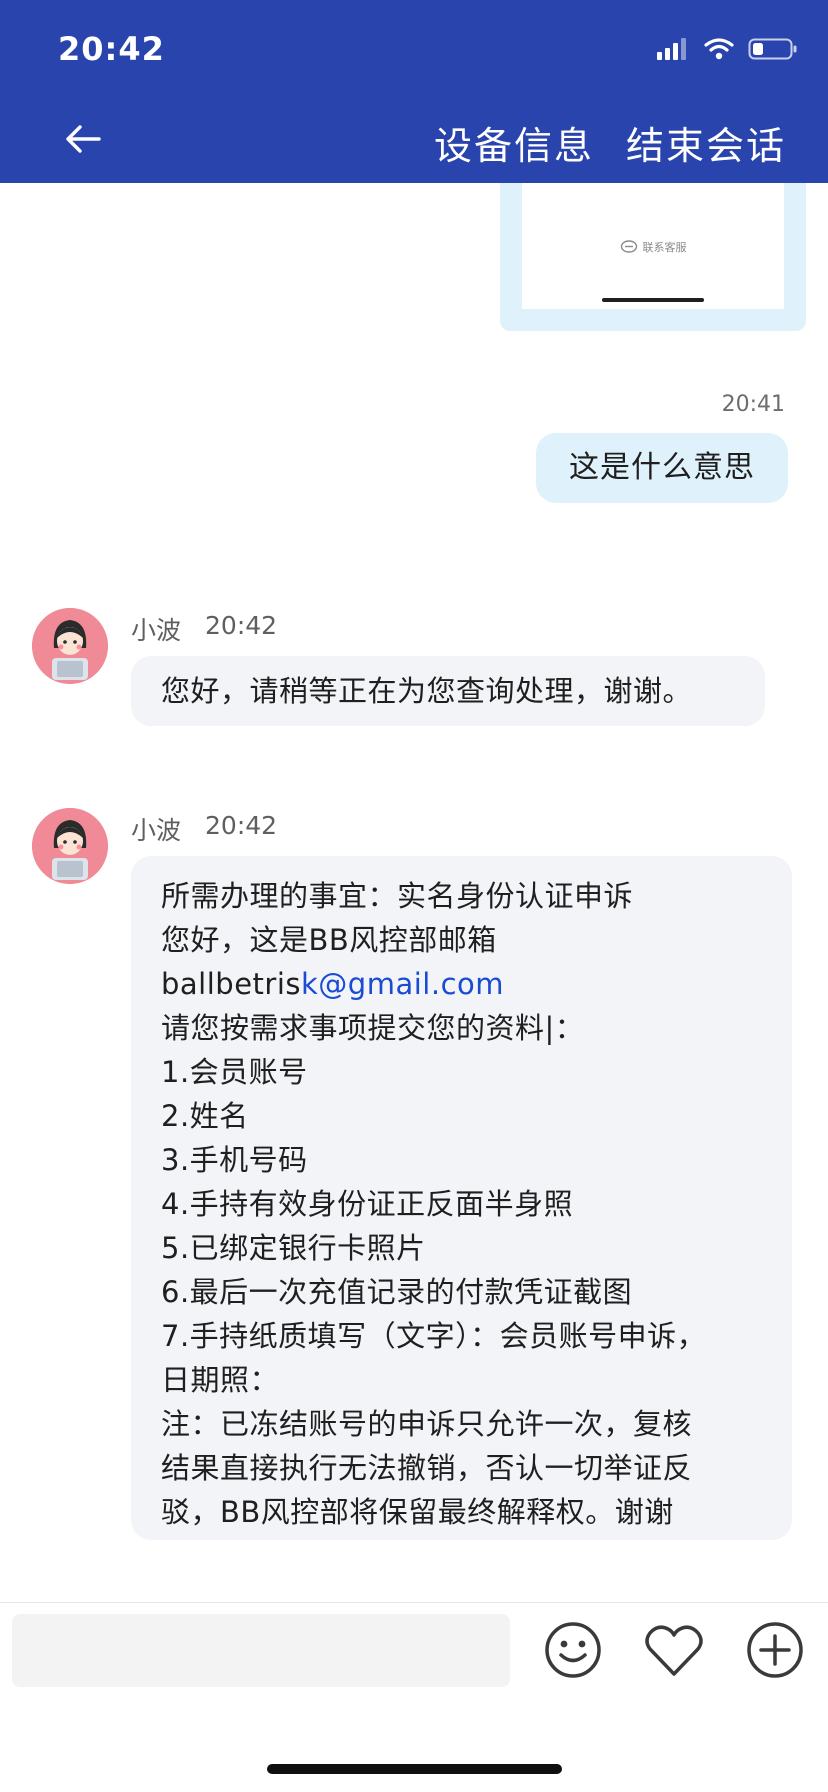  What do you see at coordinates (628, 246) in the screenshot?
I see `chat-bubble-icon` at bounding box center [628, 246].